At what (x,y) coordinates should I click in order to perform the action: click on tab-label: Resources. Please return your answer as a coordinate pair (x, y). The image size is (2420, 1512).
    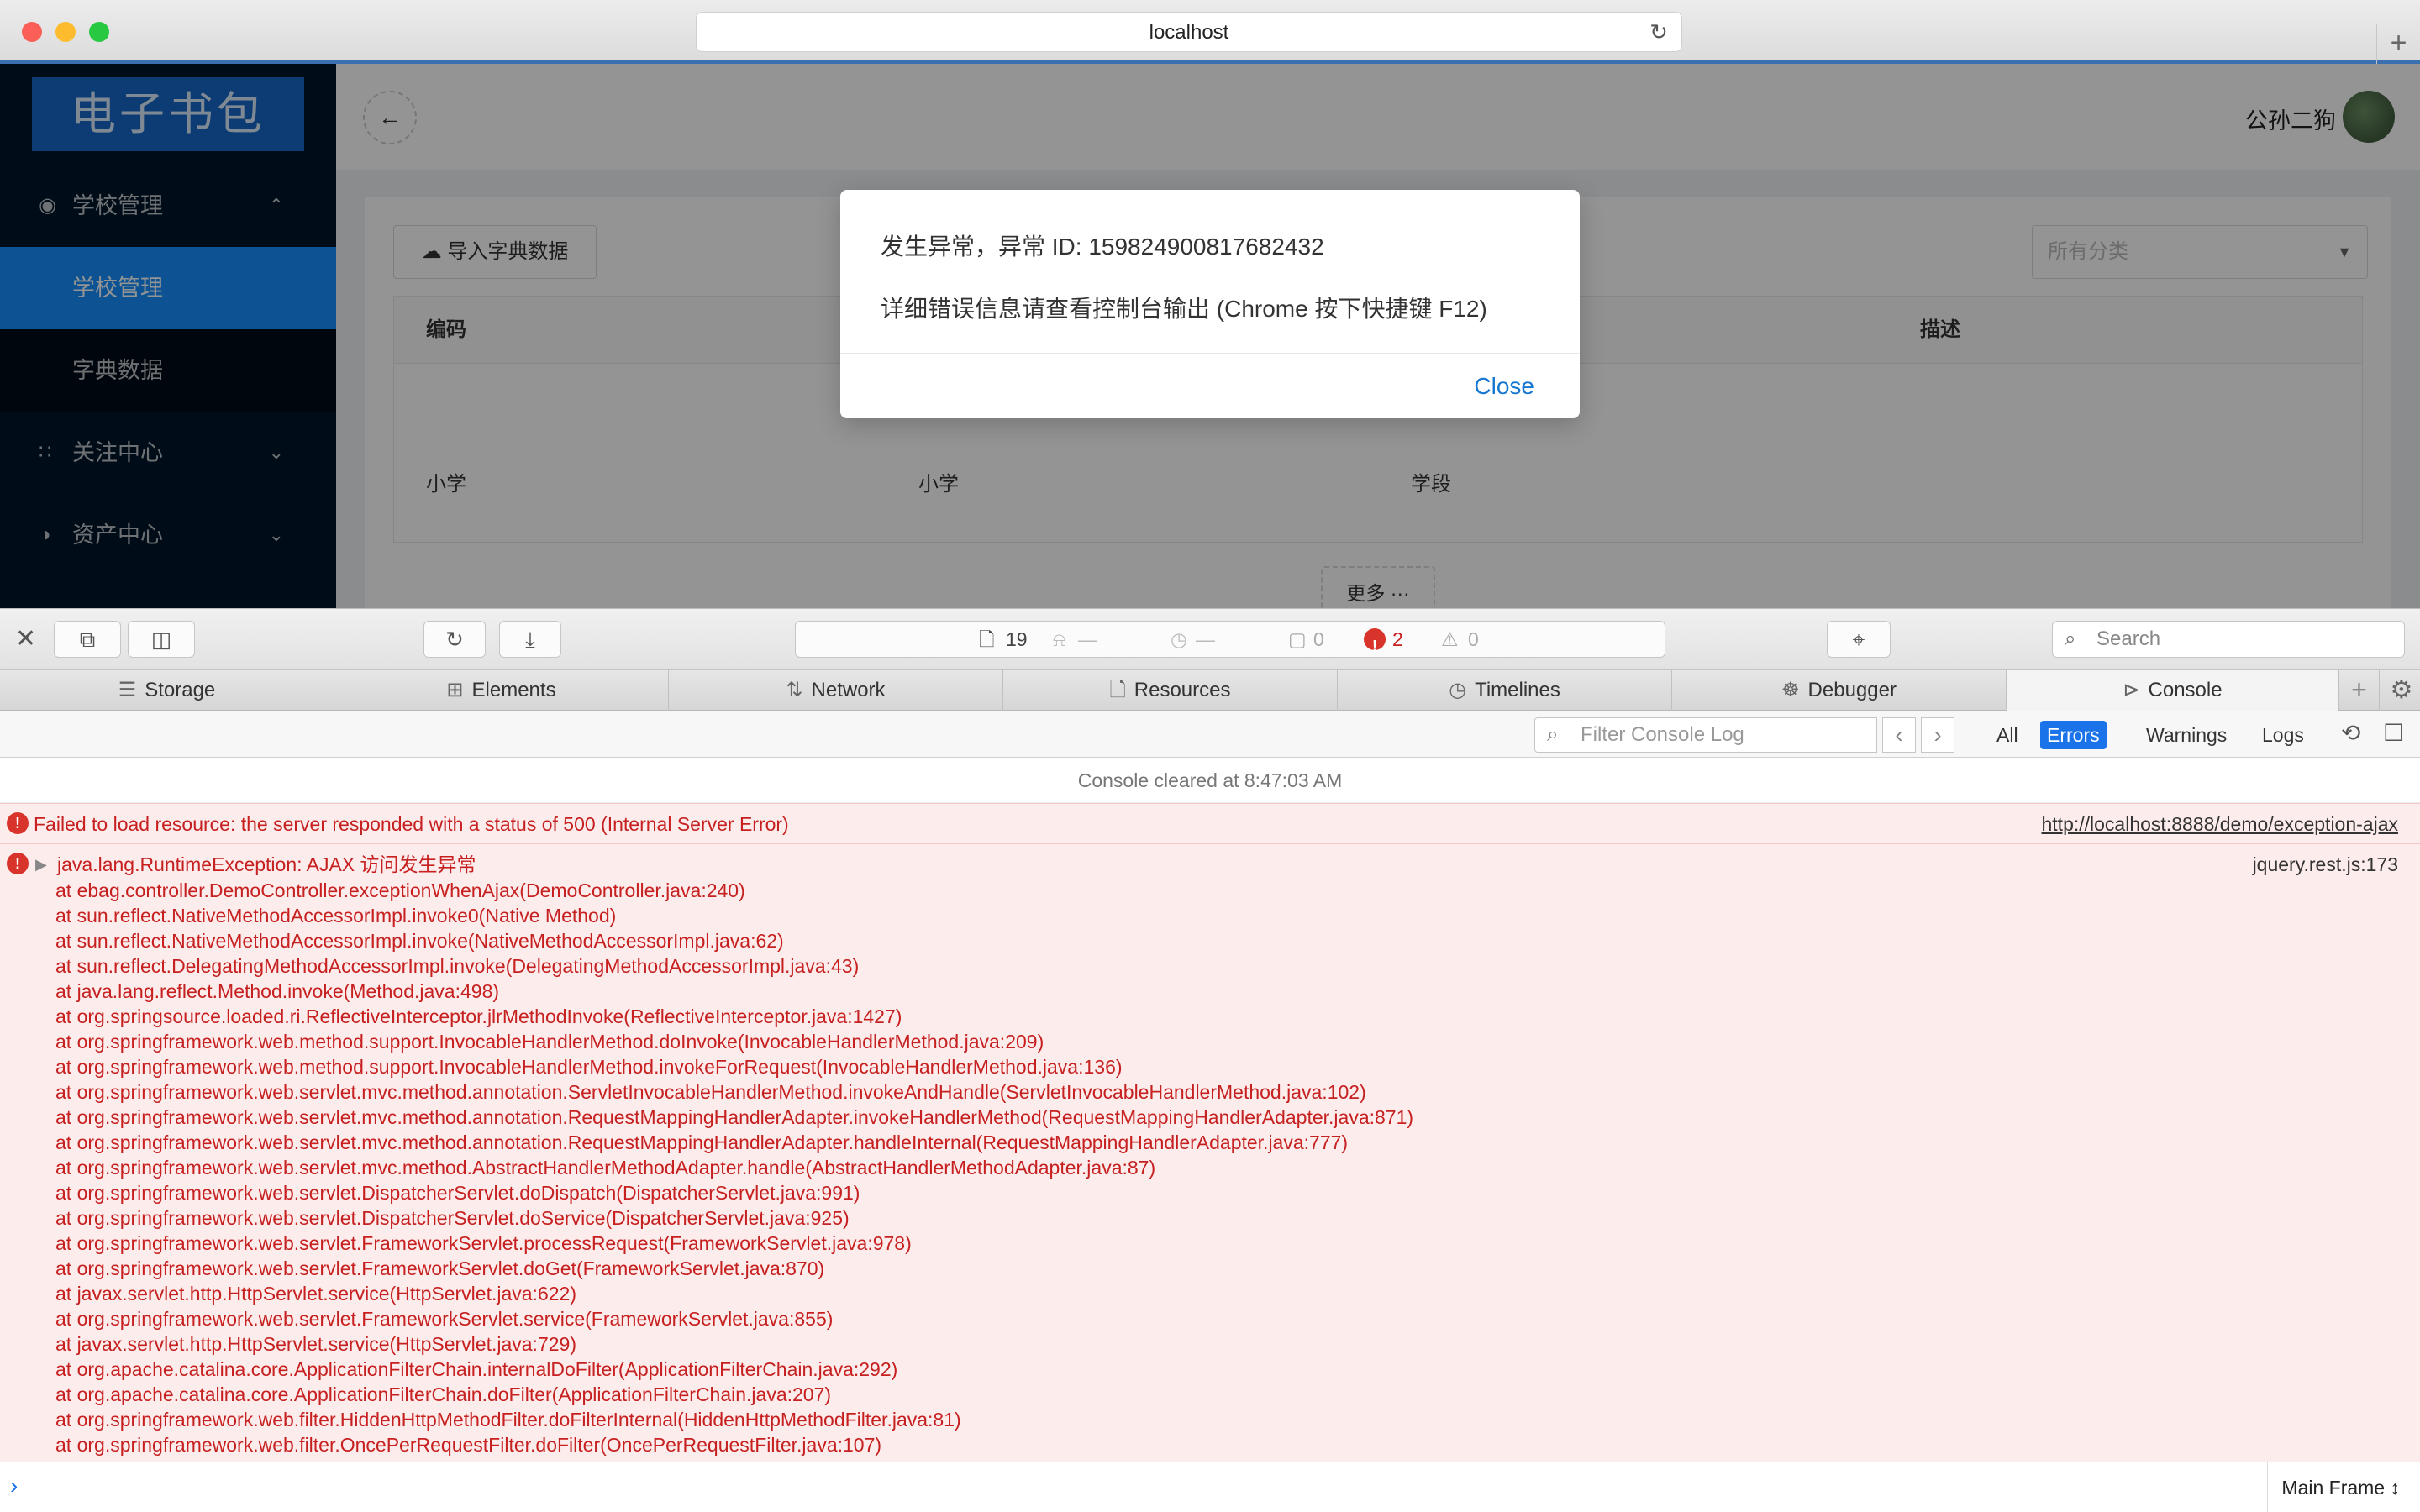
    Looking at the image, I should click on (1182, 690).